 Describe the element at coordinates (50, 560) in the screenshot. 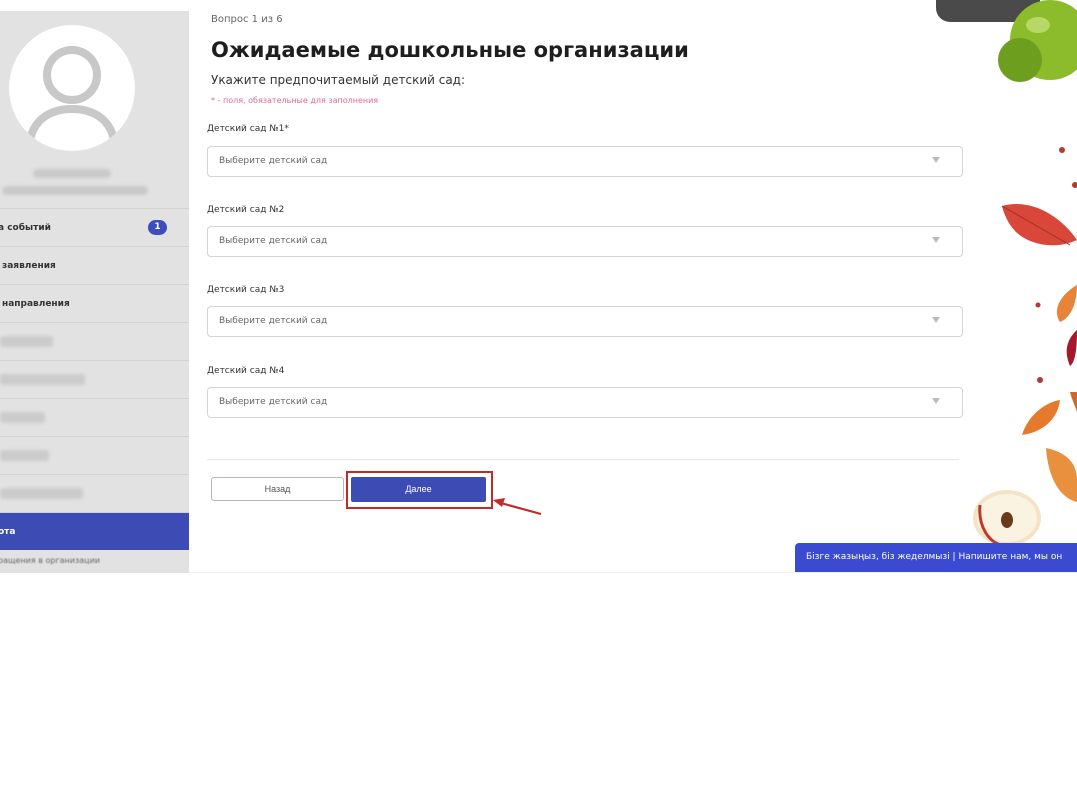

I see `sidebar-item-label: ращения в организации` at that location.